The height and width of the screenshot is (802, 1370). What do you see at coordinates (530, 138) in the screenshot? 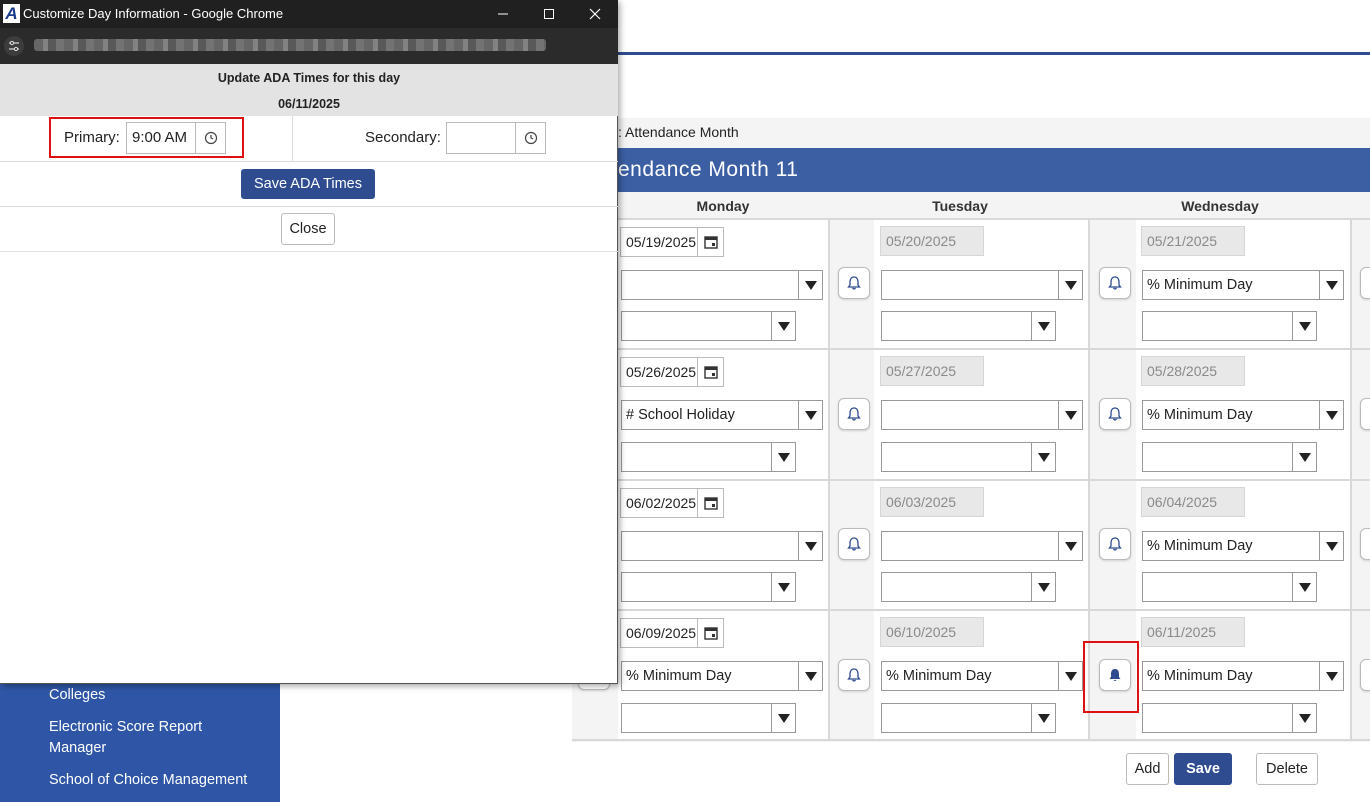
I see `clock-icon` at bounding box center [530, 138].